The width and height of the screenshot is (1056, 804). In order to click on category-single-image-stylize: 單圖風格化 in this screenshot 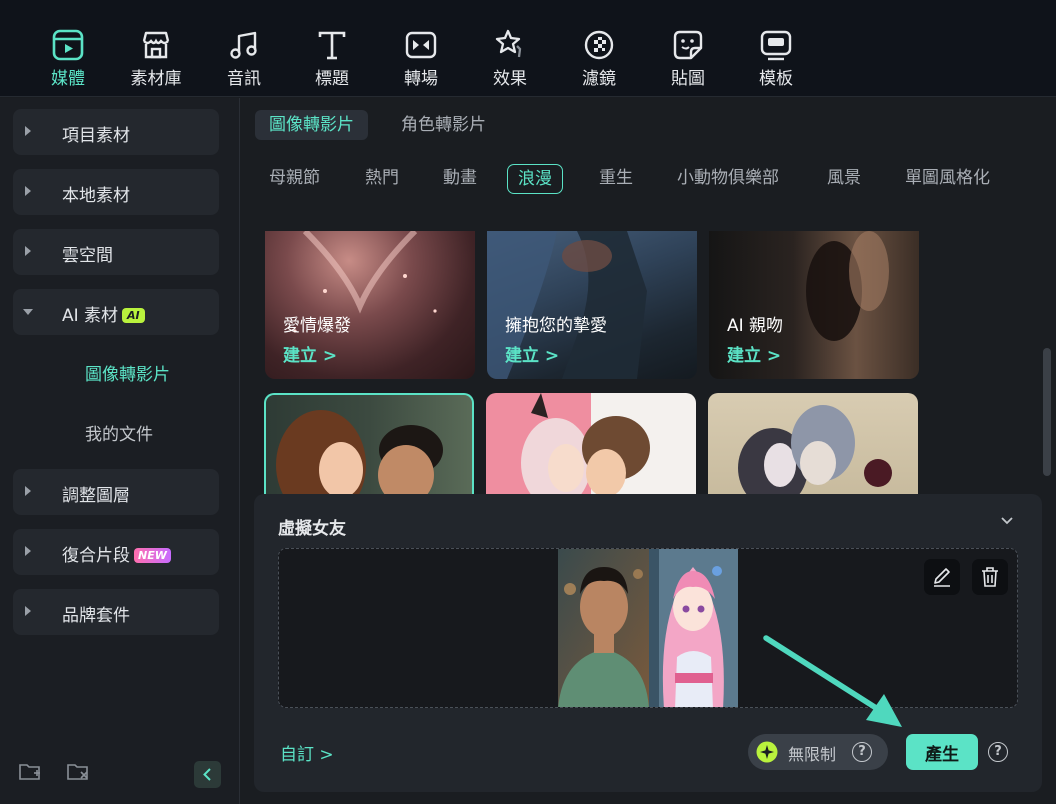, I will do `click(947, 179)`.